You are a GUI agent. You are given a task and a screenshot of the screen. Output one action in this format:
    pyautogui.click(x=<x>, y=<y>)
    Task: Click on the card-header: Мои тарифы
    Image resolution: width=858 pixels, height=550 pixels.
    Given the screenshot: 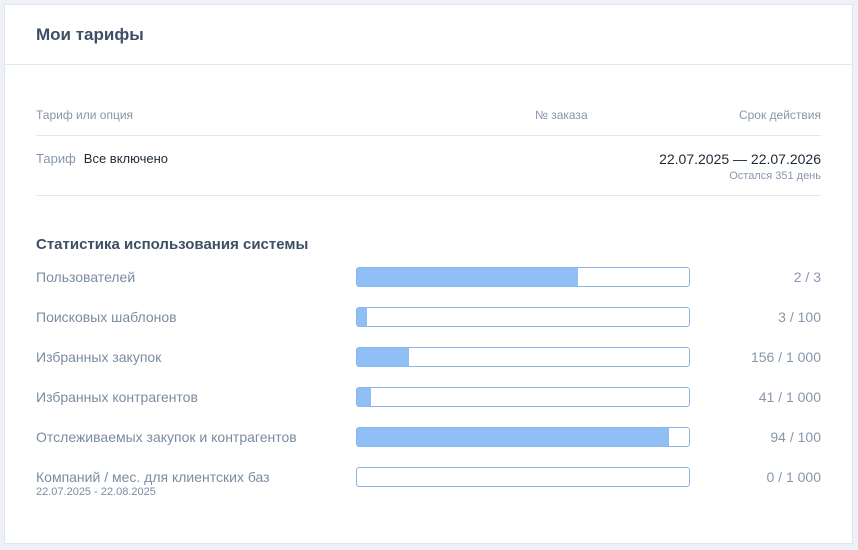 What is the action you would take?
    pyautogui.click(x=428, y=35)
    